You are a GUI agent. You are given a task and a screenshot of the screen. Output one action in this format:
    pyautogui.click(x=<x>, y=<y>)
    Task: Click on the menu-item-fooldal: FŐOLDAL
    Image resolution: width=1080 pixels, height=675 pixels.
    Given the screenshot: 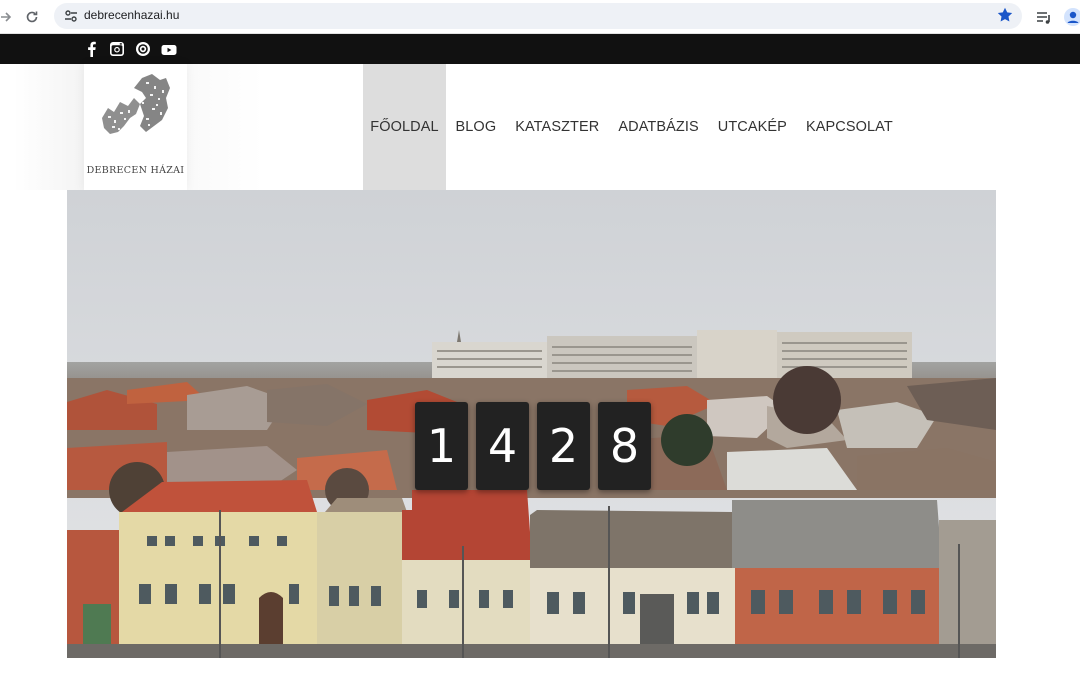 What is the action you would take?
    pyautogui.click(x=404, y=127)
    